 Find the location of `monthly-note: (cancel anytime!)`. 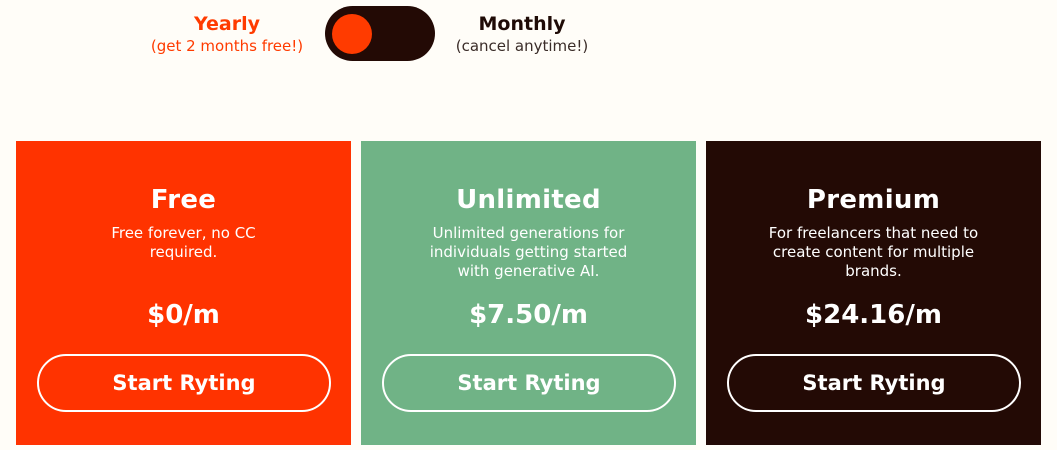

monthly-note: (cancel anytime!) is located at coordinates (522, 46).